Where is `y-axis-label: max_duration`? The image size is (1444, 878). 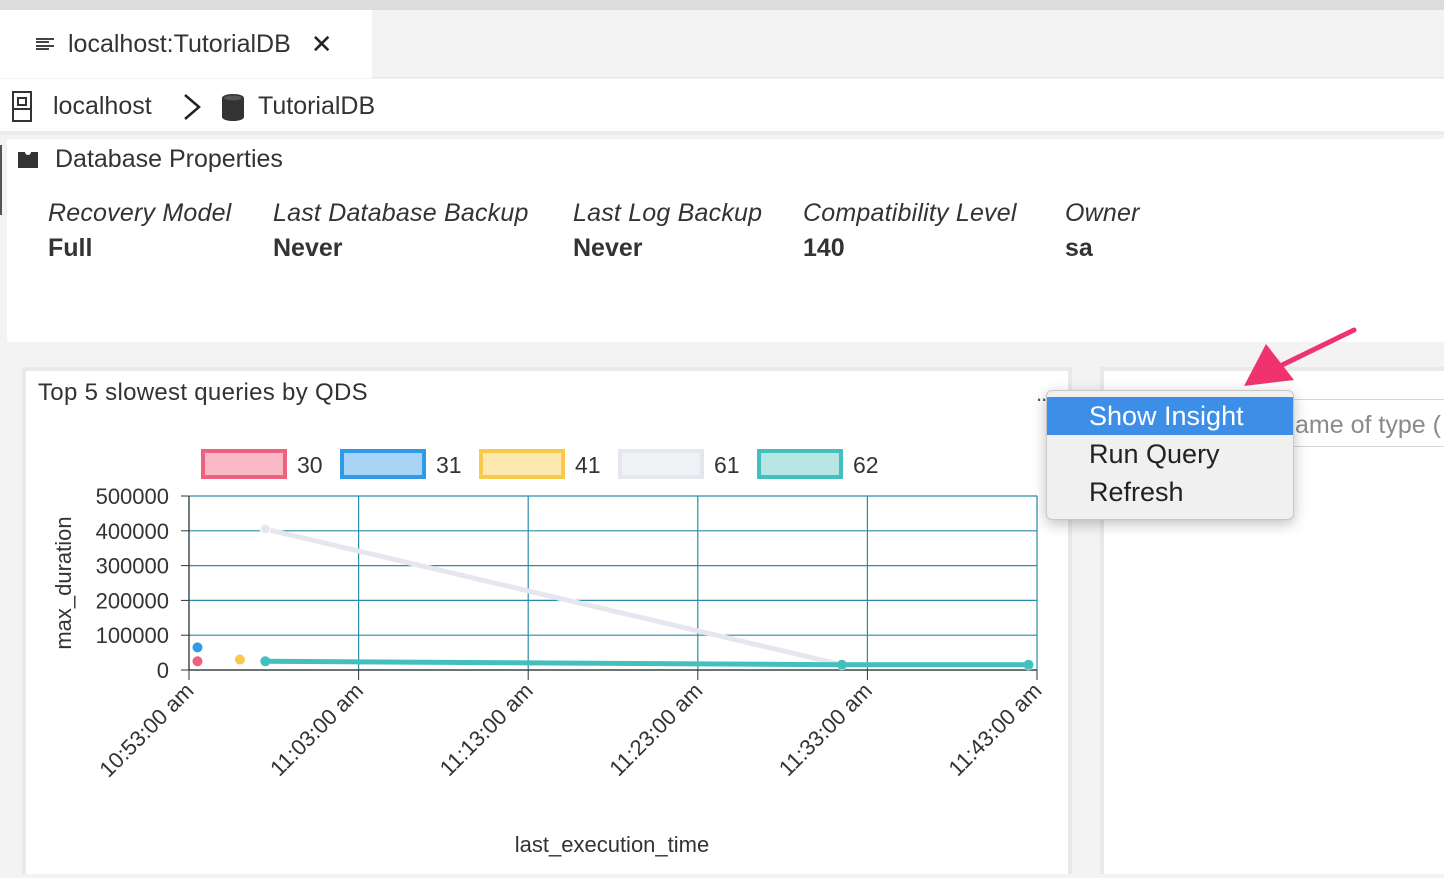 y-axis-label: max_duration is located at coordinates (63, 582).